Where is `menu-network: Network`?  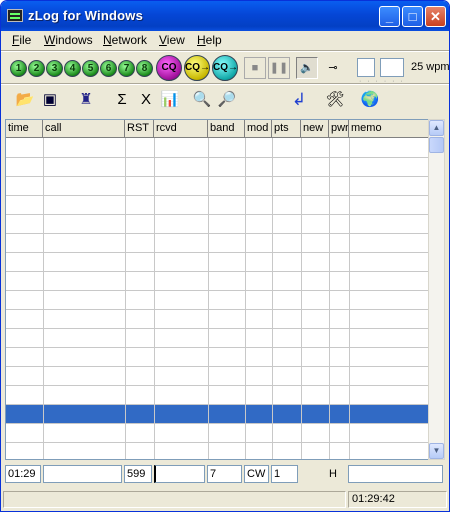 menu-network: Network is located at coordinates (125, 40).